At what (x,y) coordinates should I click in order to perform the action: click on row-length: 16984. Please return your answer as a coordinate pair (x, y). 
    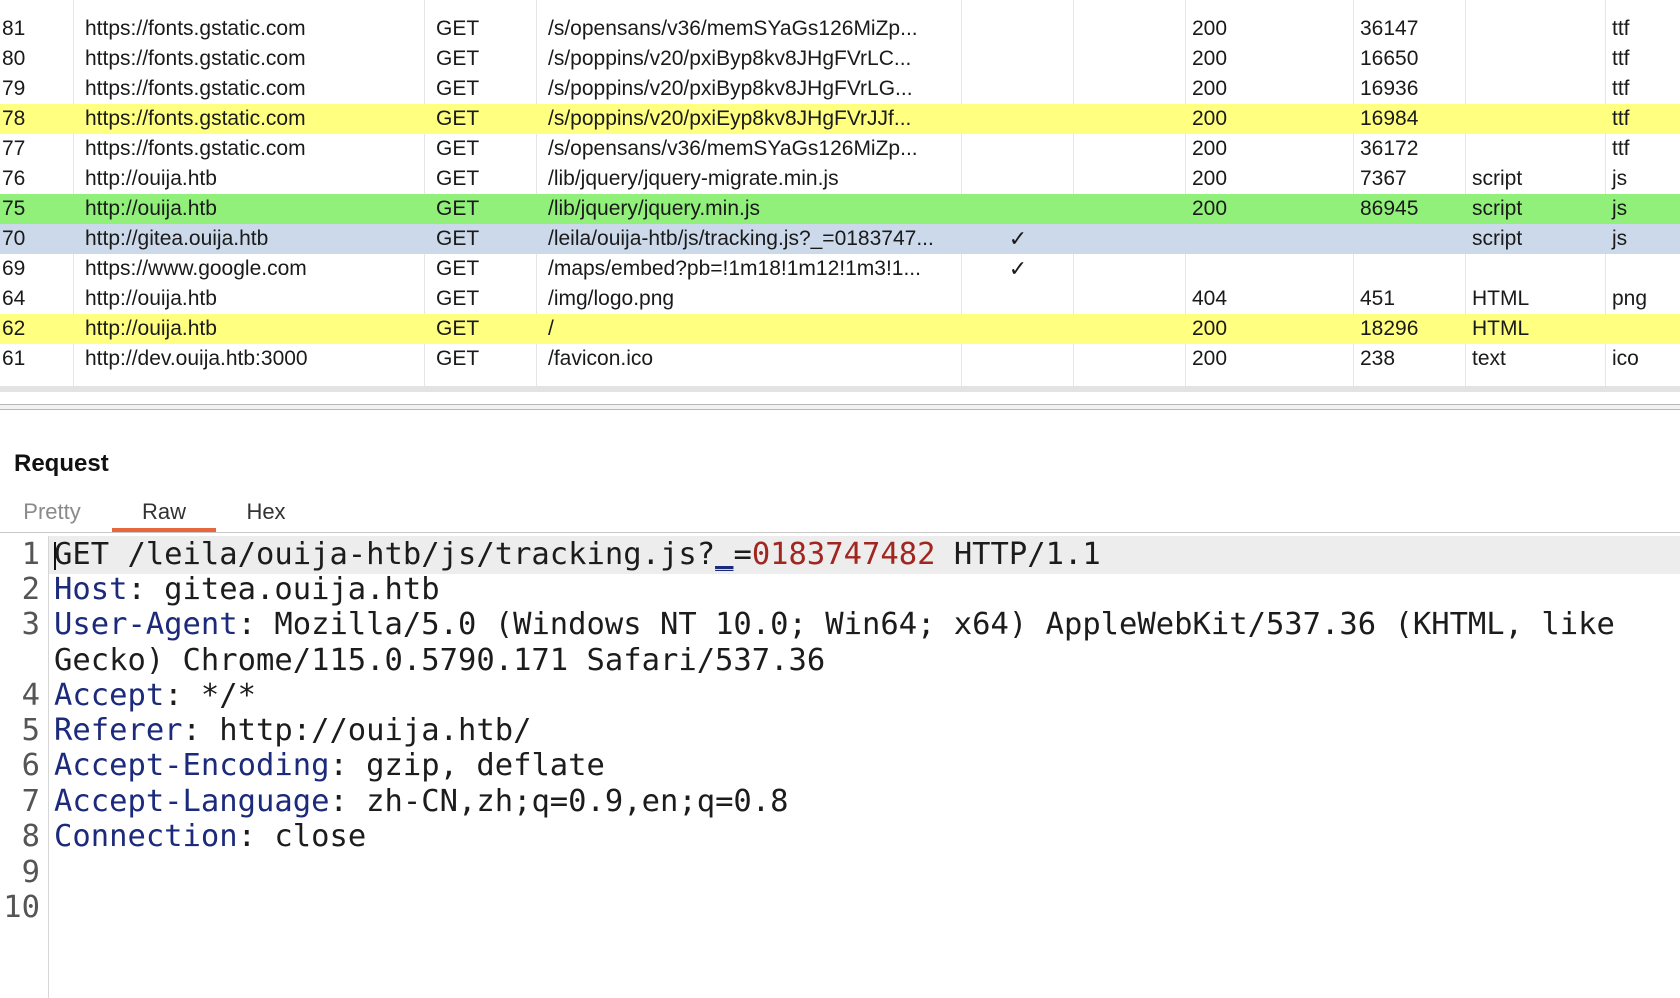
    Looking at the image, I should click on (1389, 118).